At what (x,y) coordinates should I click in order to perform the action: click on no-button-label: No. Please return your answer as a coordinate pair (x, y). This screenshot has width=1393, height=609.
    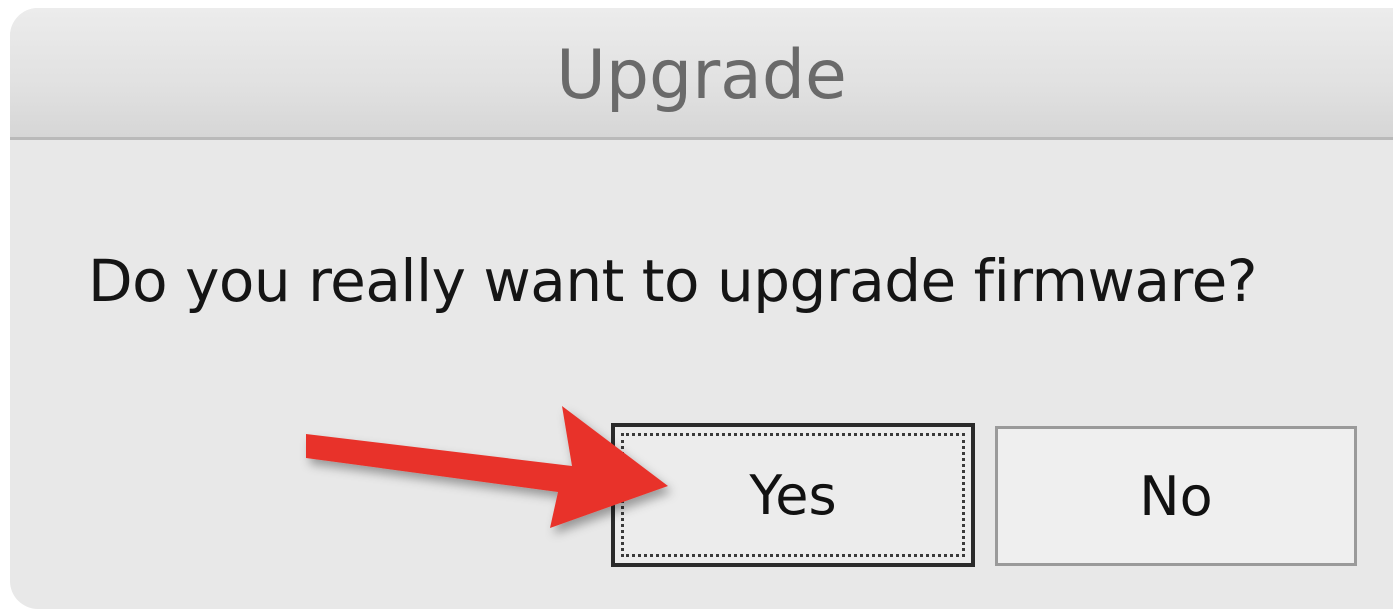
    Looking at the image, I should click on (1176, 496).